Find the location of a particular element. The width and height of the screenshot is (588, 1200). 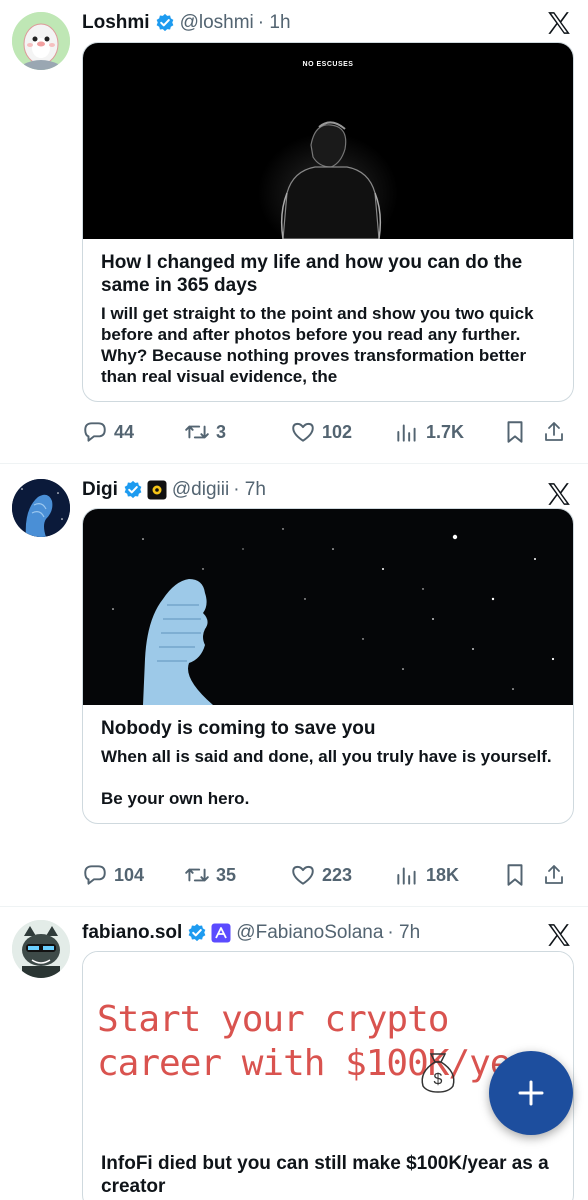

starfield-statue-icon is located at coordinates (333, 616).